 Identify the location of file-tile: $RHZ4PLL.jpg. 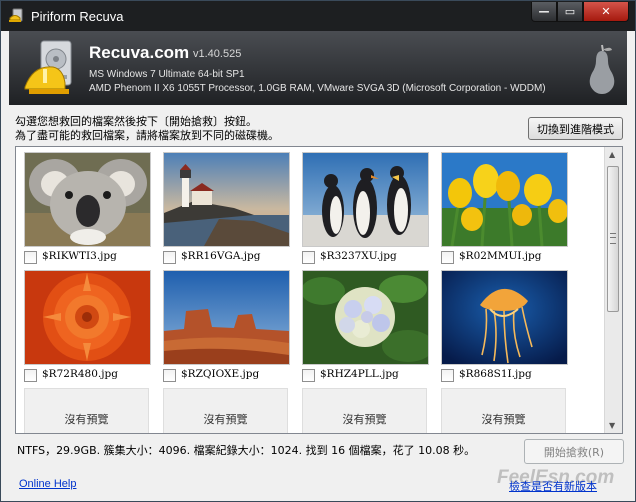
(365, 326).